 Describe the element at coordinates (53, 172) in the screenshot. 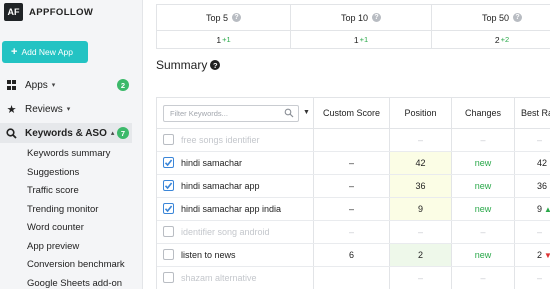

I see `subnav-suggestions: Suggestions` at that location.